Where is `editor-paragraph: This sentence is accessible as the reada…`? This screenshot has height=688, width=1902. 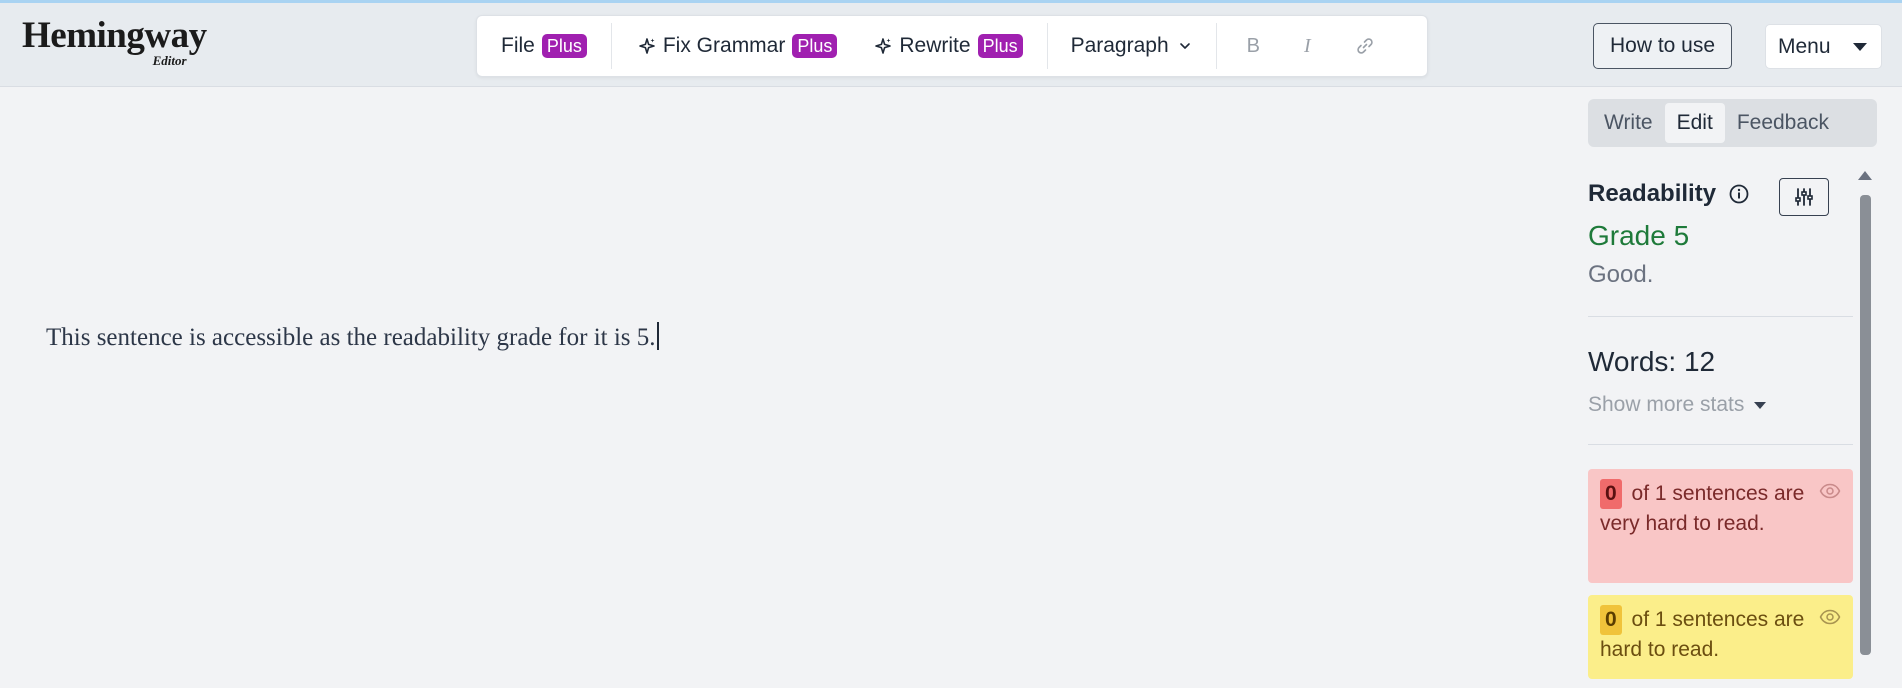 editor-paragraph: This sentence is accessible as the reada… is located at coordinates (351, 337).